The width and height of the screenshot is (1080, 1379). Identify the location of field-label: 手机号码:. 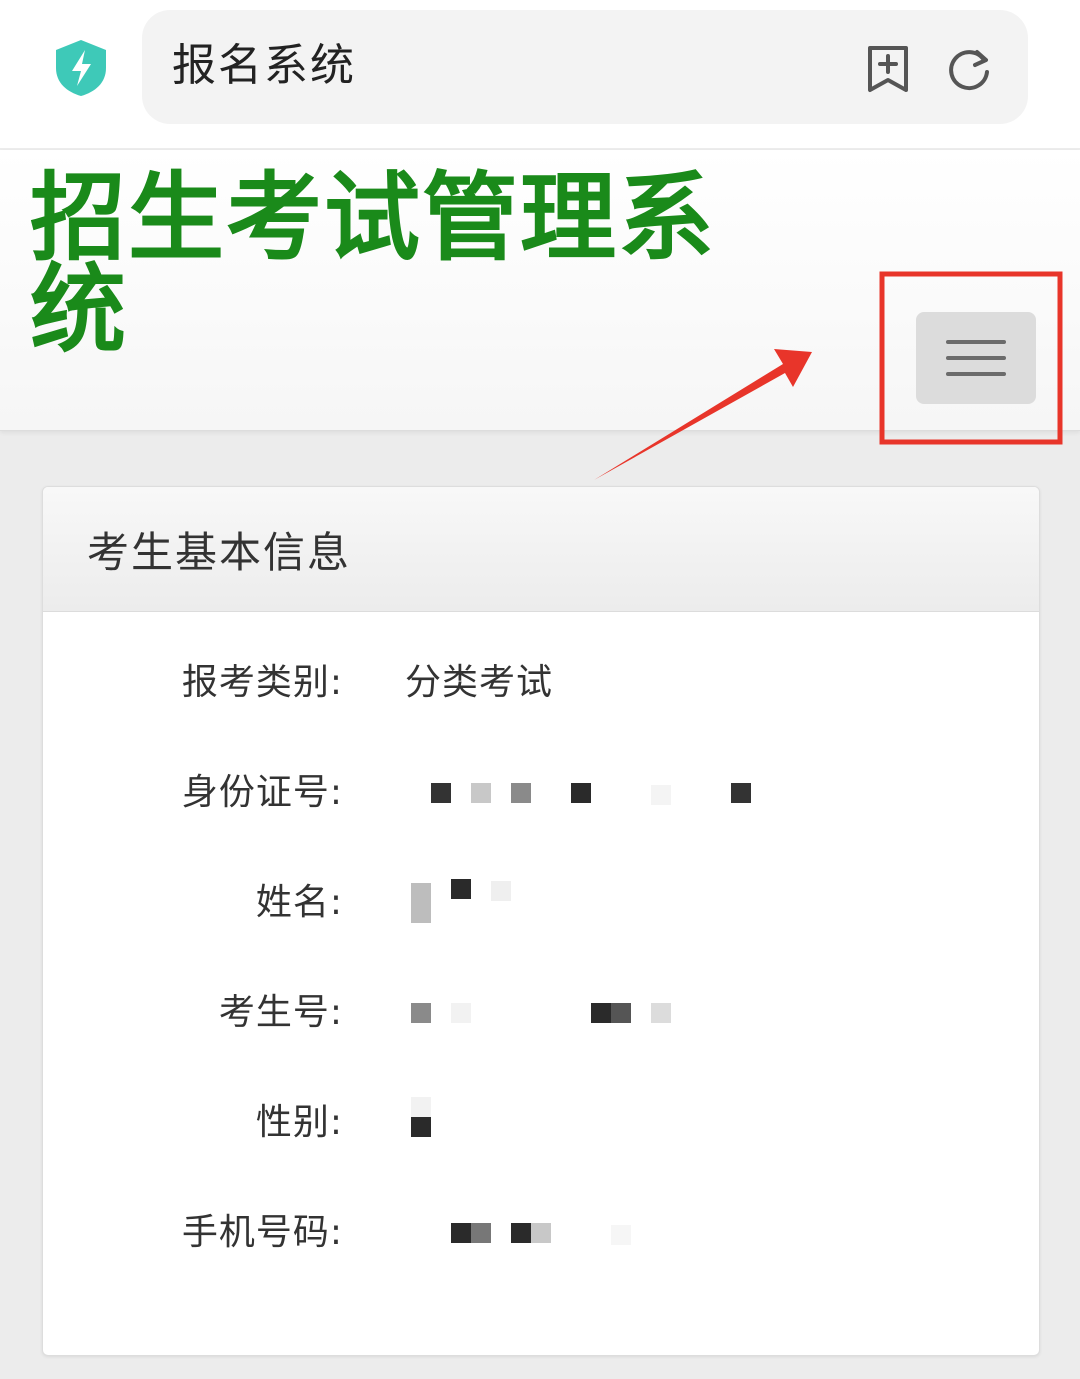
(262, 1232).